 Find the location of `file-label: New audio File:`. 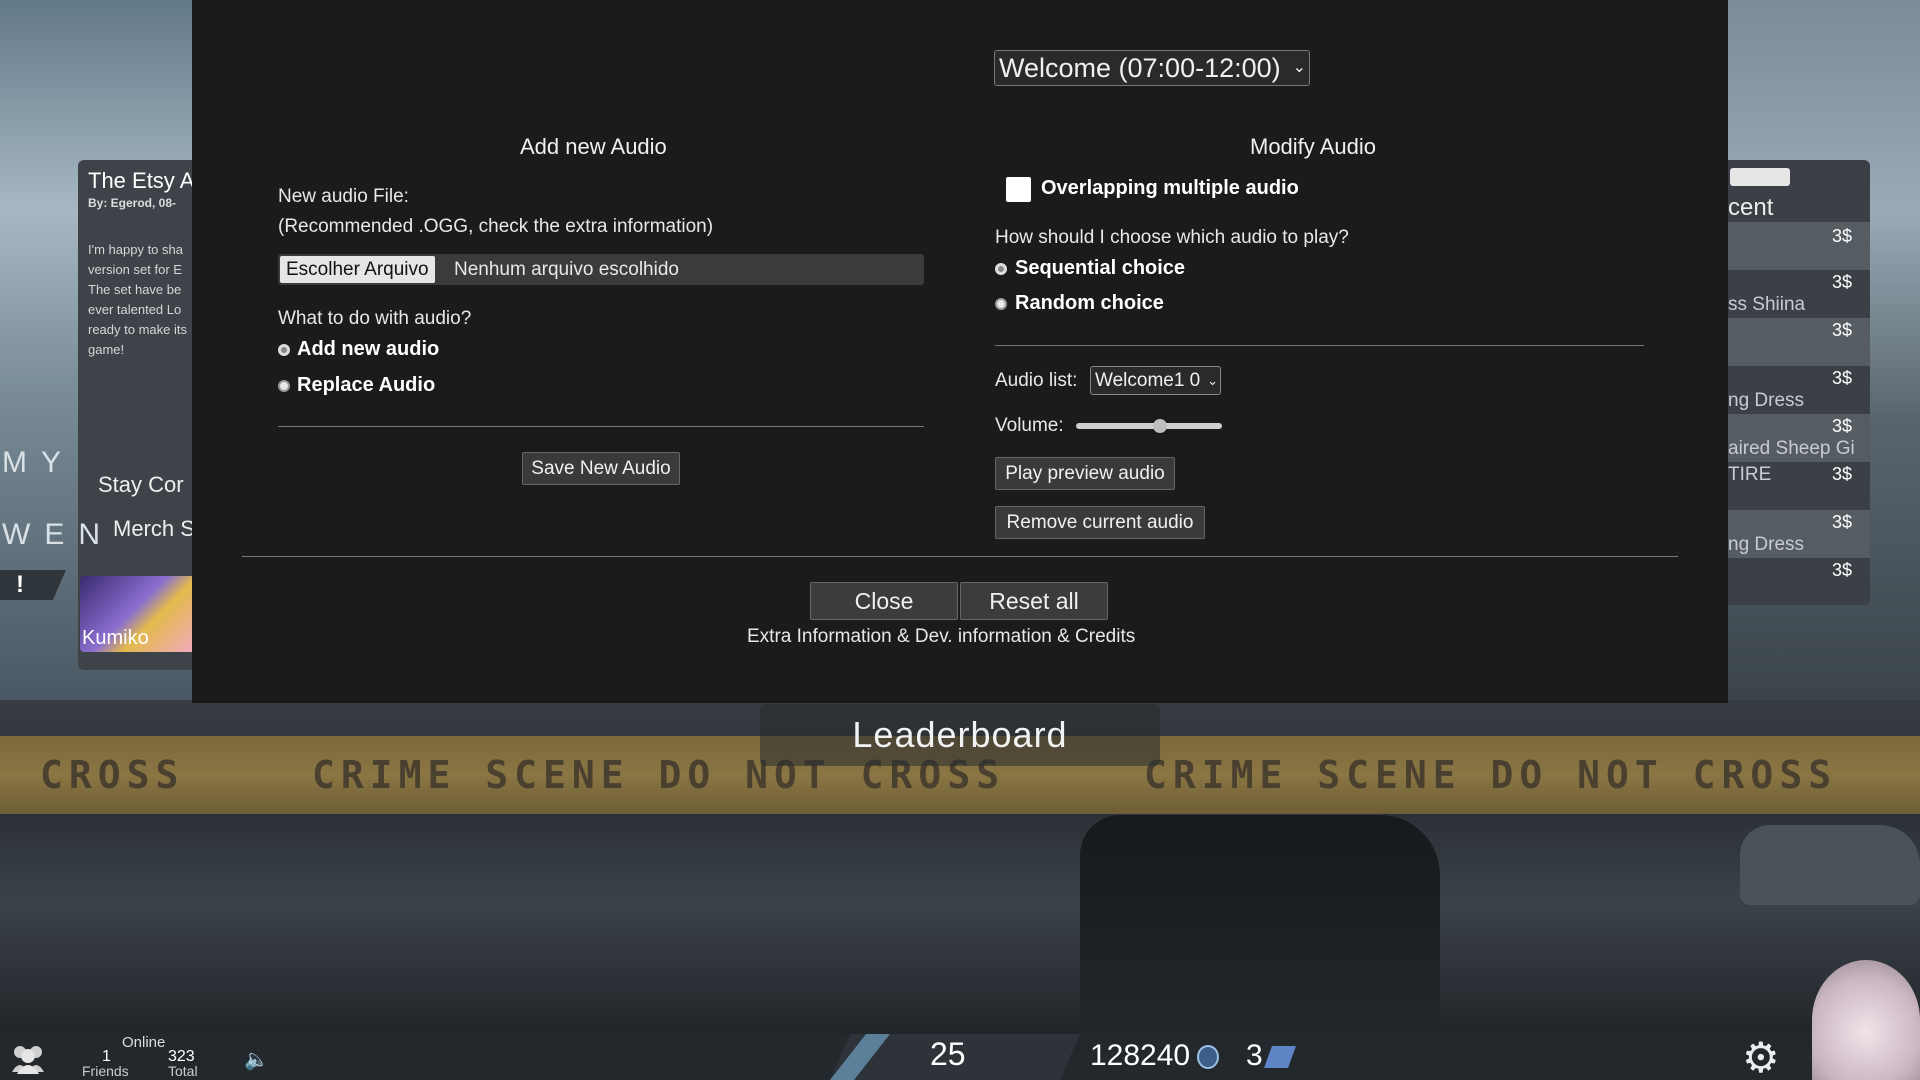

file-label: New audio File: is located at coordinates (343, 196).